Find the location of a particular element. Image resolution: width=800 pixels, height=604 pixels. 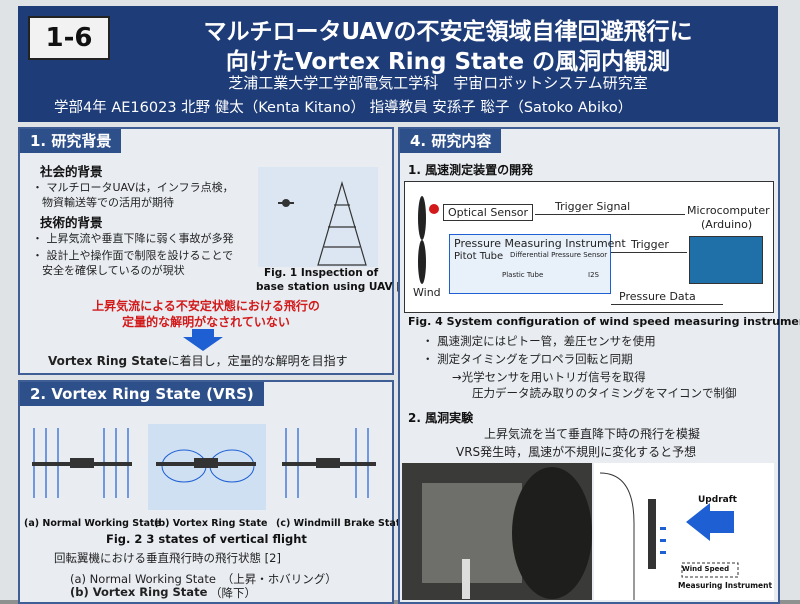

updraft-label: Updraft is located at coordinates (717, 500).